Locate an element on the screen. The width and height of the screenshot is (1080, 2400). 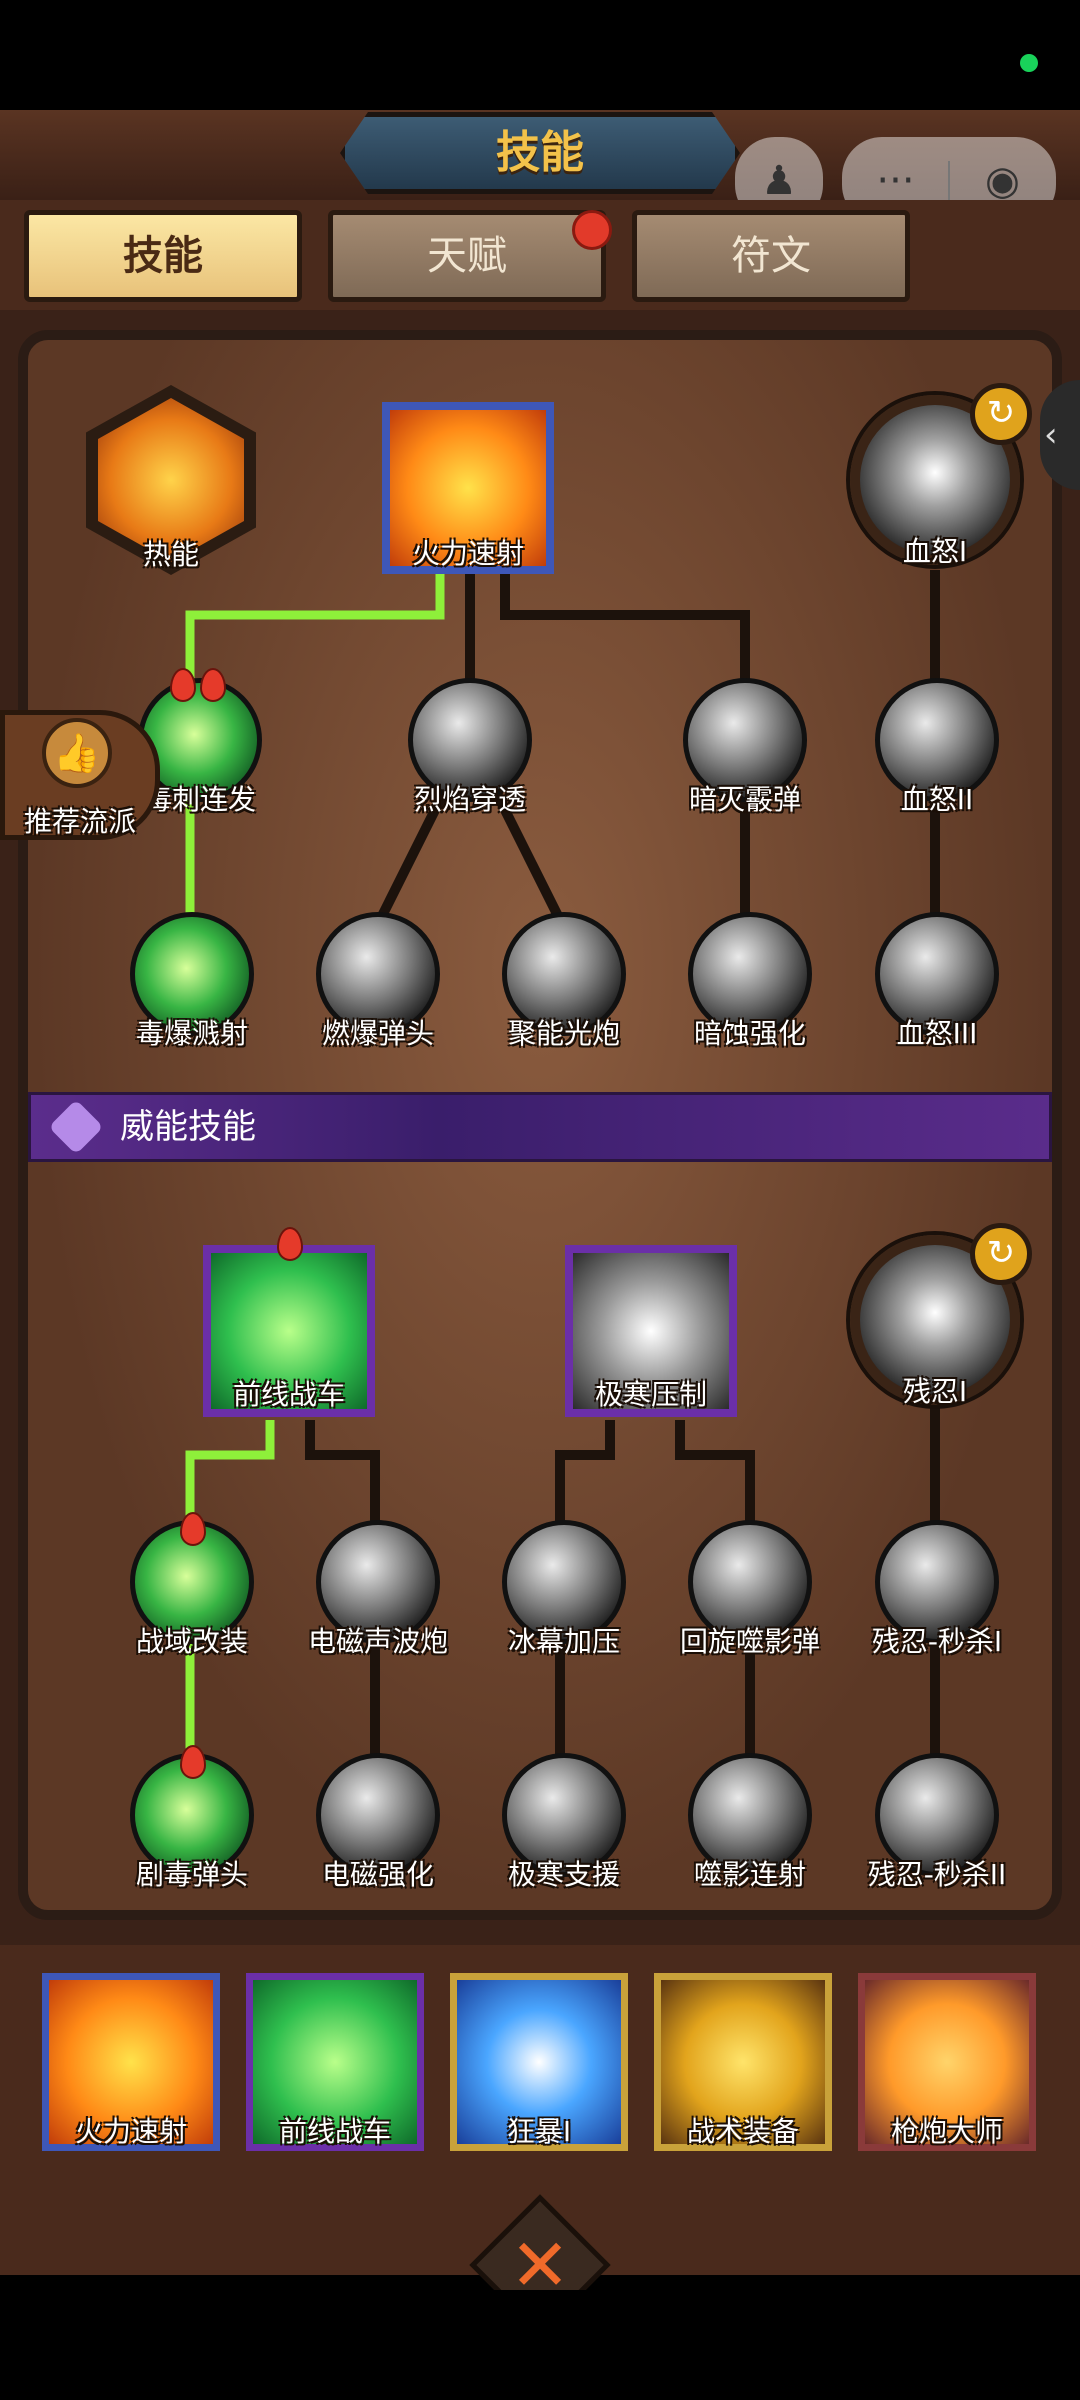
skill-label: 残忍-秒杀II is located at coordinates (937, 1874).